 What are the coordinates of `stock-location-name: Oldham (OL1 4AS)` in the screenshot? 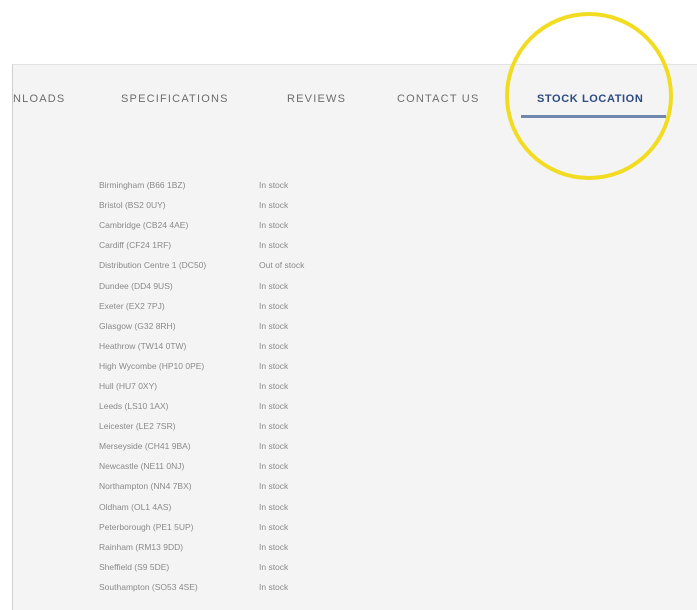 It's located at (135, 506).